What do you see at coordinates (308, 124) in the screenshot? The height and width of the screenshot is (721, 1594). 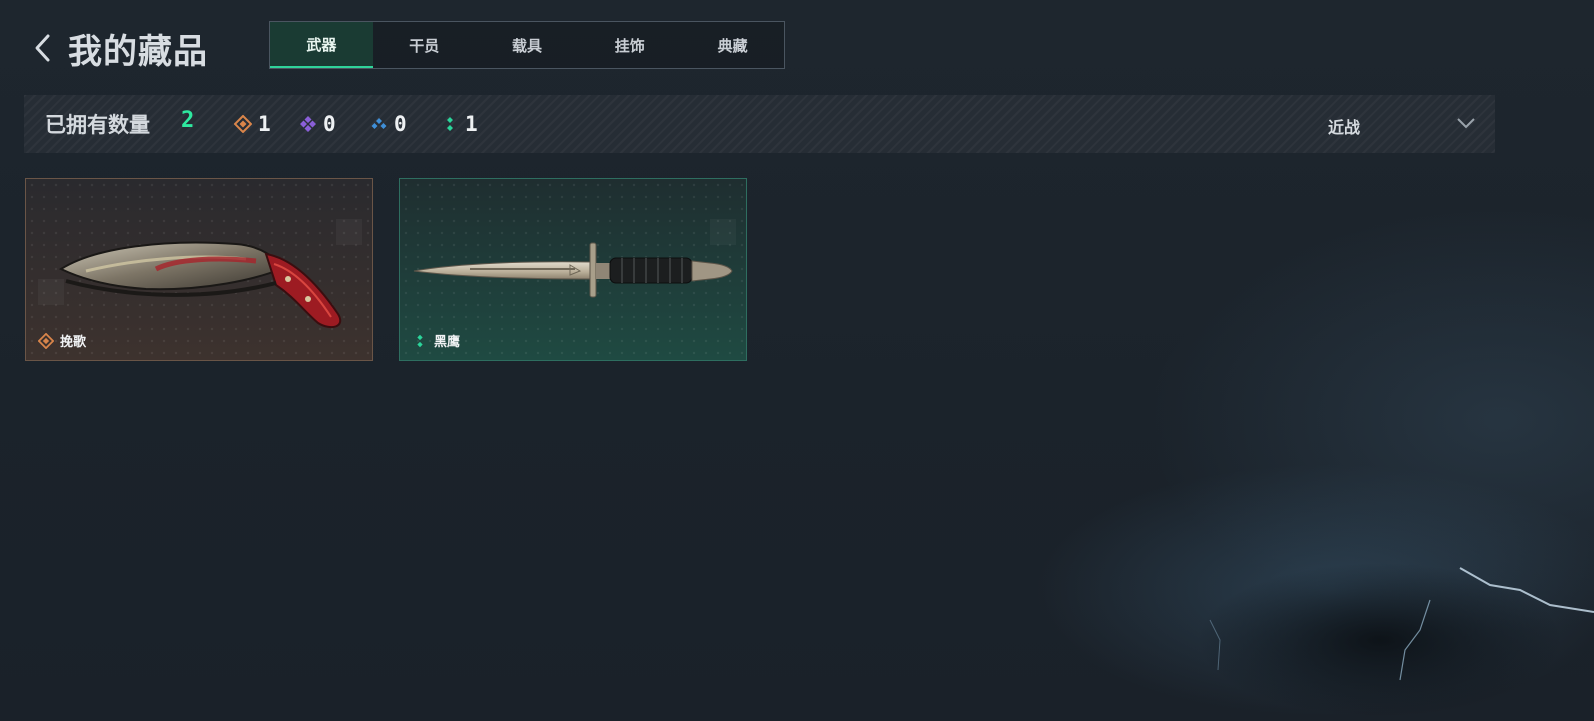 I see `purple-diamond-icon` at bounding box center [308, 124].